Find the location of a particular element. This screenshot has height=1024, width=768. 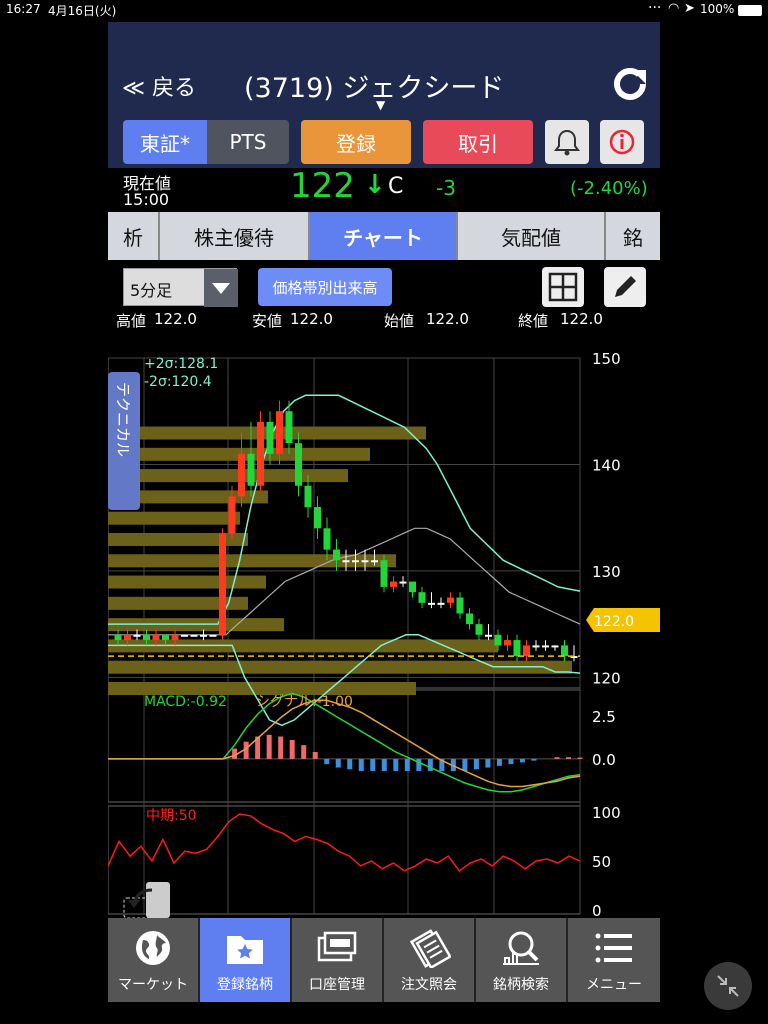

undo-drag-icon is located at coordinates (146, 900).